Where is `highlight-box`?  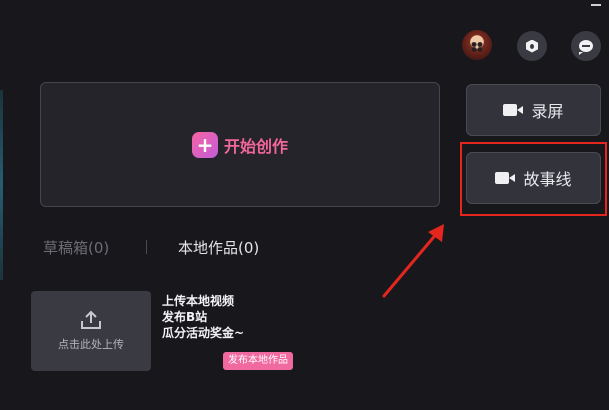 highlight-box is located at coordinates (533, 179).